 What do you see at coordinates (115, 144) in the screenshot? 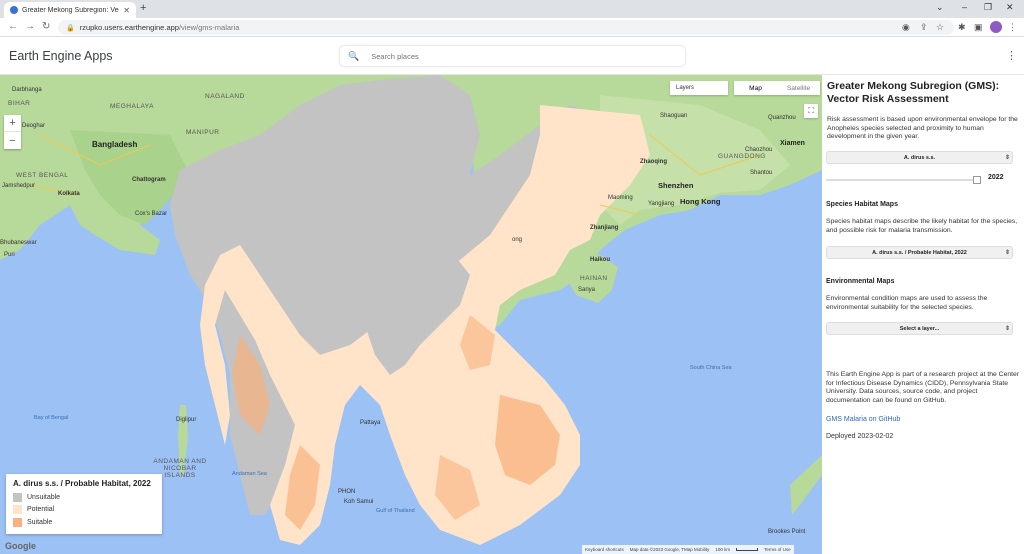
I see `map-label-bangladesh: Bangladesh` at bounding box center [115, 144].